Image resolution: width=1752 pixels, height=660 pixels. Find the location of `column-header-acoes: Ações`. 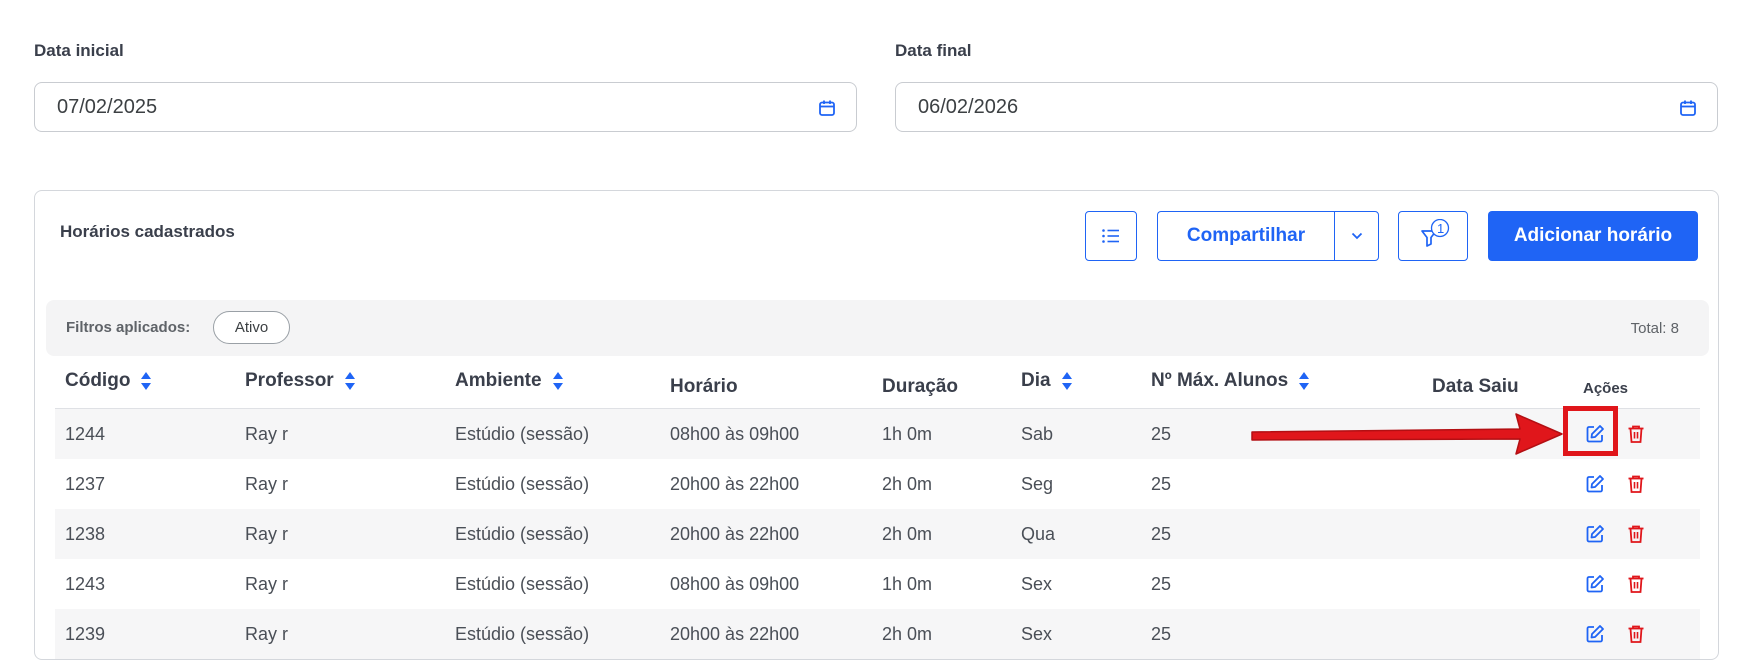

column-header-acoes: Ações is located at coordinates (1606, 388).